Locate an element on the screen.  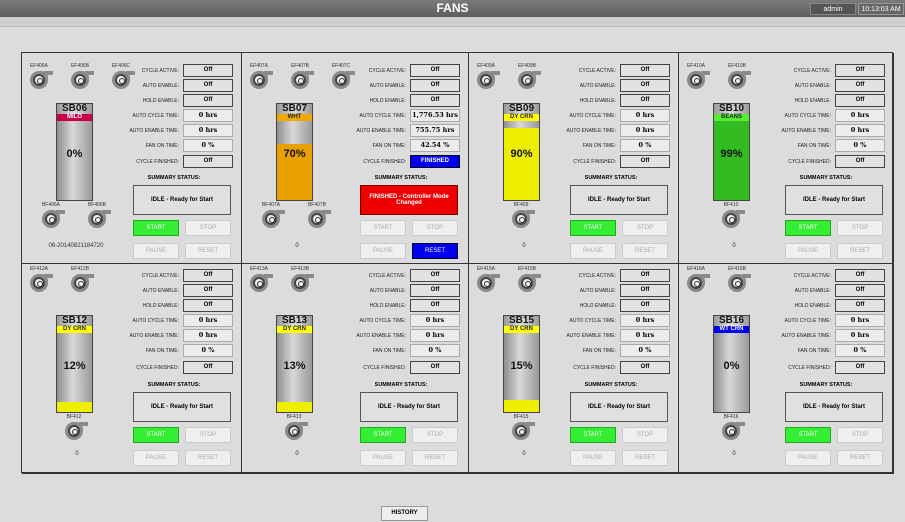
fan-label: EF413A is located at coordinates (259, 269).